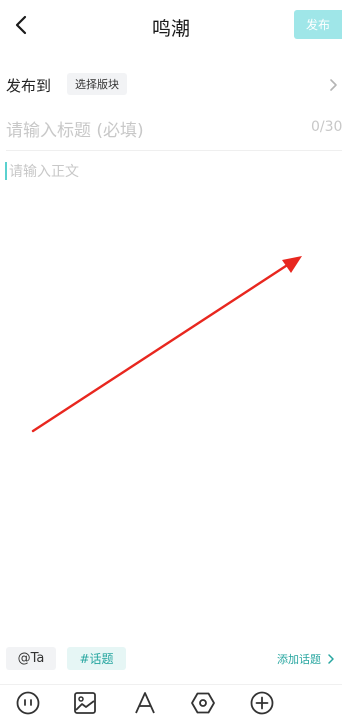  Describe the element at coordinates (170, 29) in the screenshot. I see `page-title: 鸣潮` at that location.